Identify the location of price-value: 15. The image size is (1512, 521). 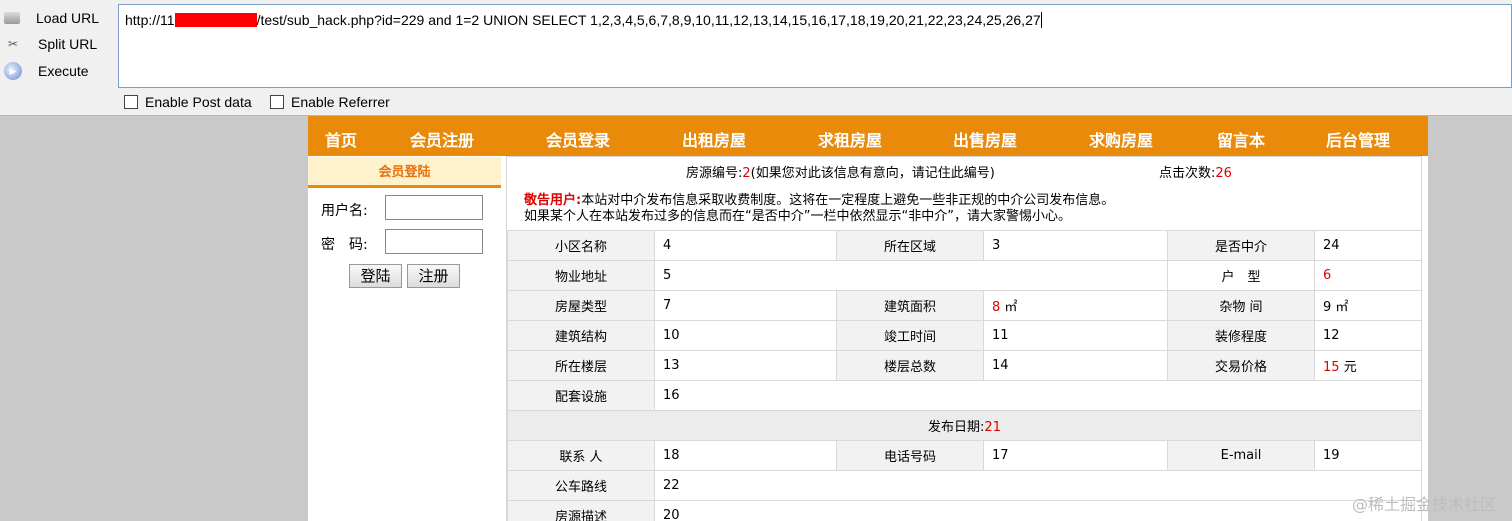
(1331, 367).